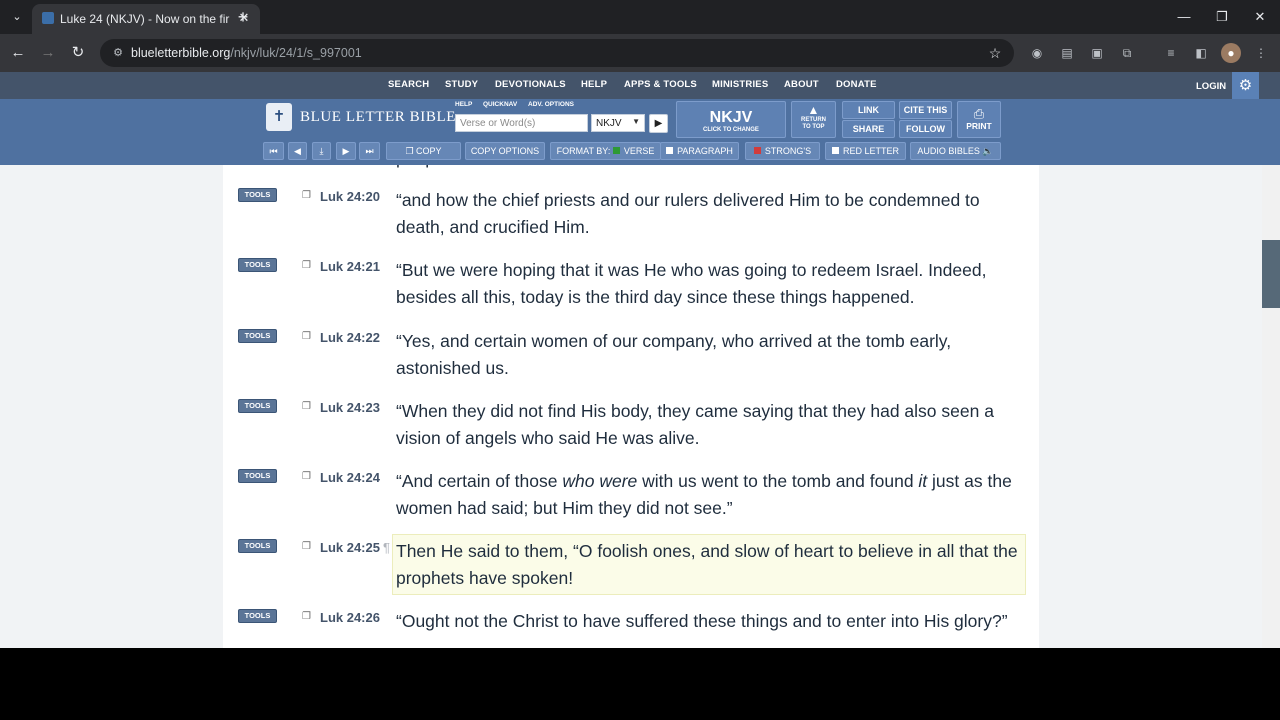 This screenshot has width=1280, height=720. Describe the element at coordinates (369, 151) in the screenshot. I see `last-chapter-icon: ⏭` at that location.